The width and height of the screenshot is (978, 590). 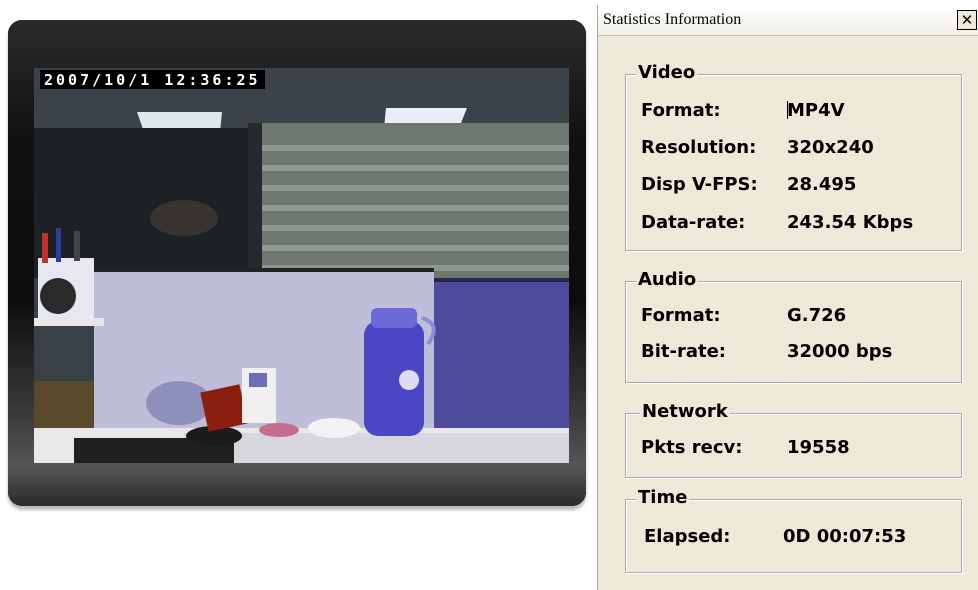 What do you see at coordinates (699, 184) in the screenshot?
I see `video-fps-label: Disp V-FPS:` at bounding box center [699, 184].